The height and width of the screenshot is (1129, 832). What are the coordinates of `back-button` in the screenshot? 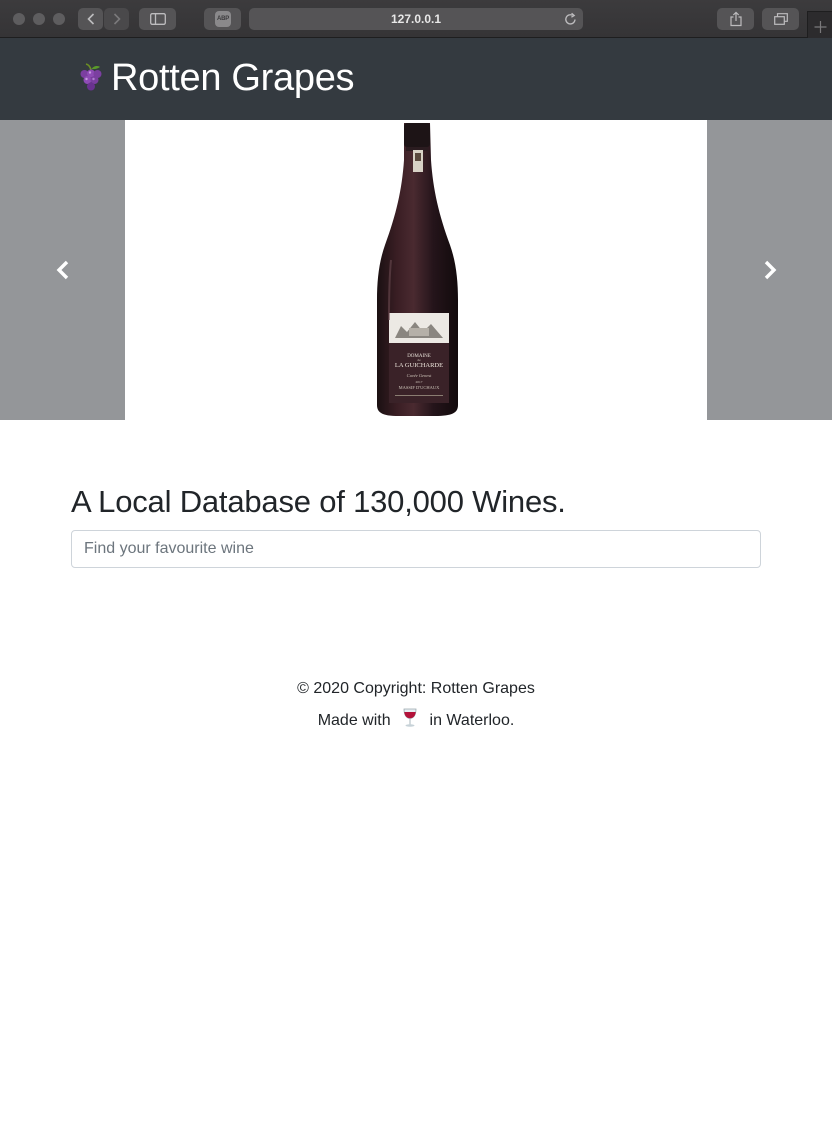 It's located at (90, 19).